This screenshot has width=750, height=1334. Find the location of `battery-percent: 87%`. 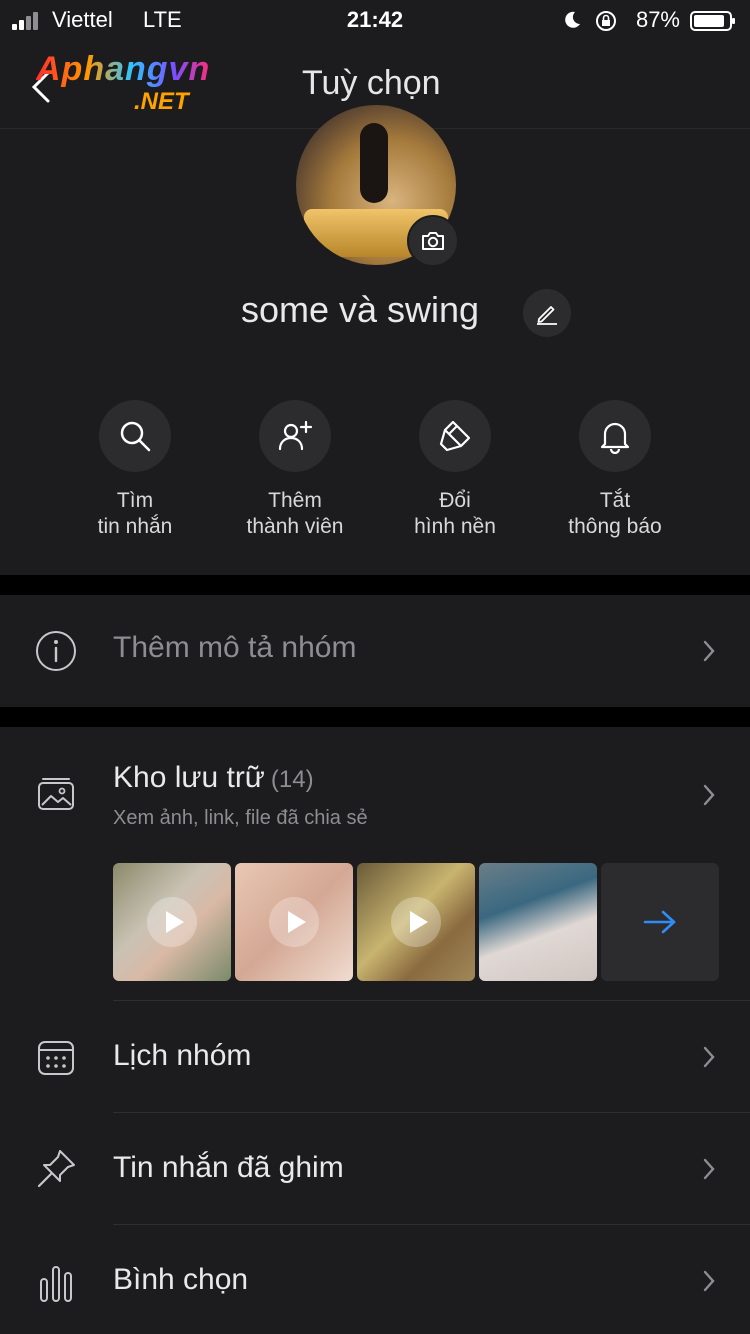

battery-percent: 87% is located at coordinates (657, 19).